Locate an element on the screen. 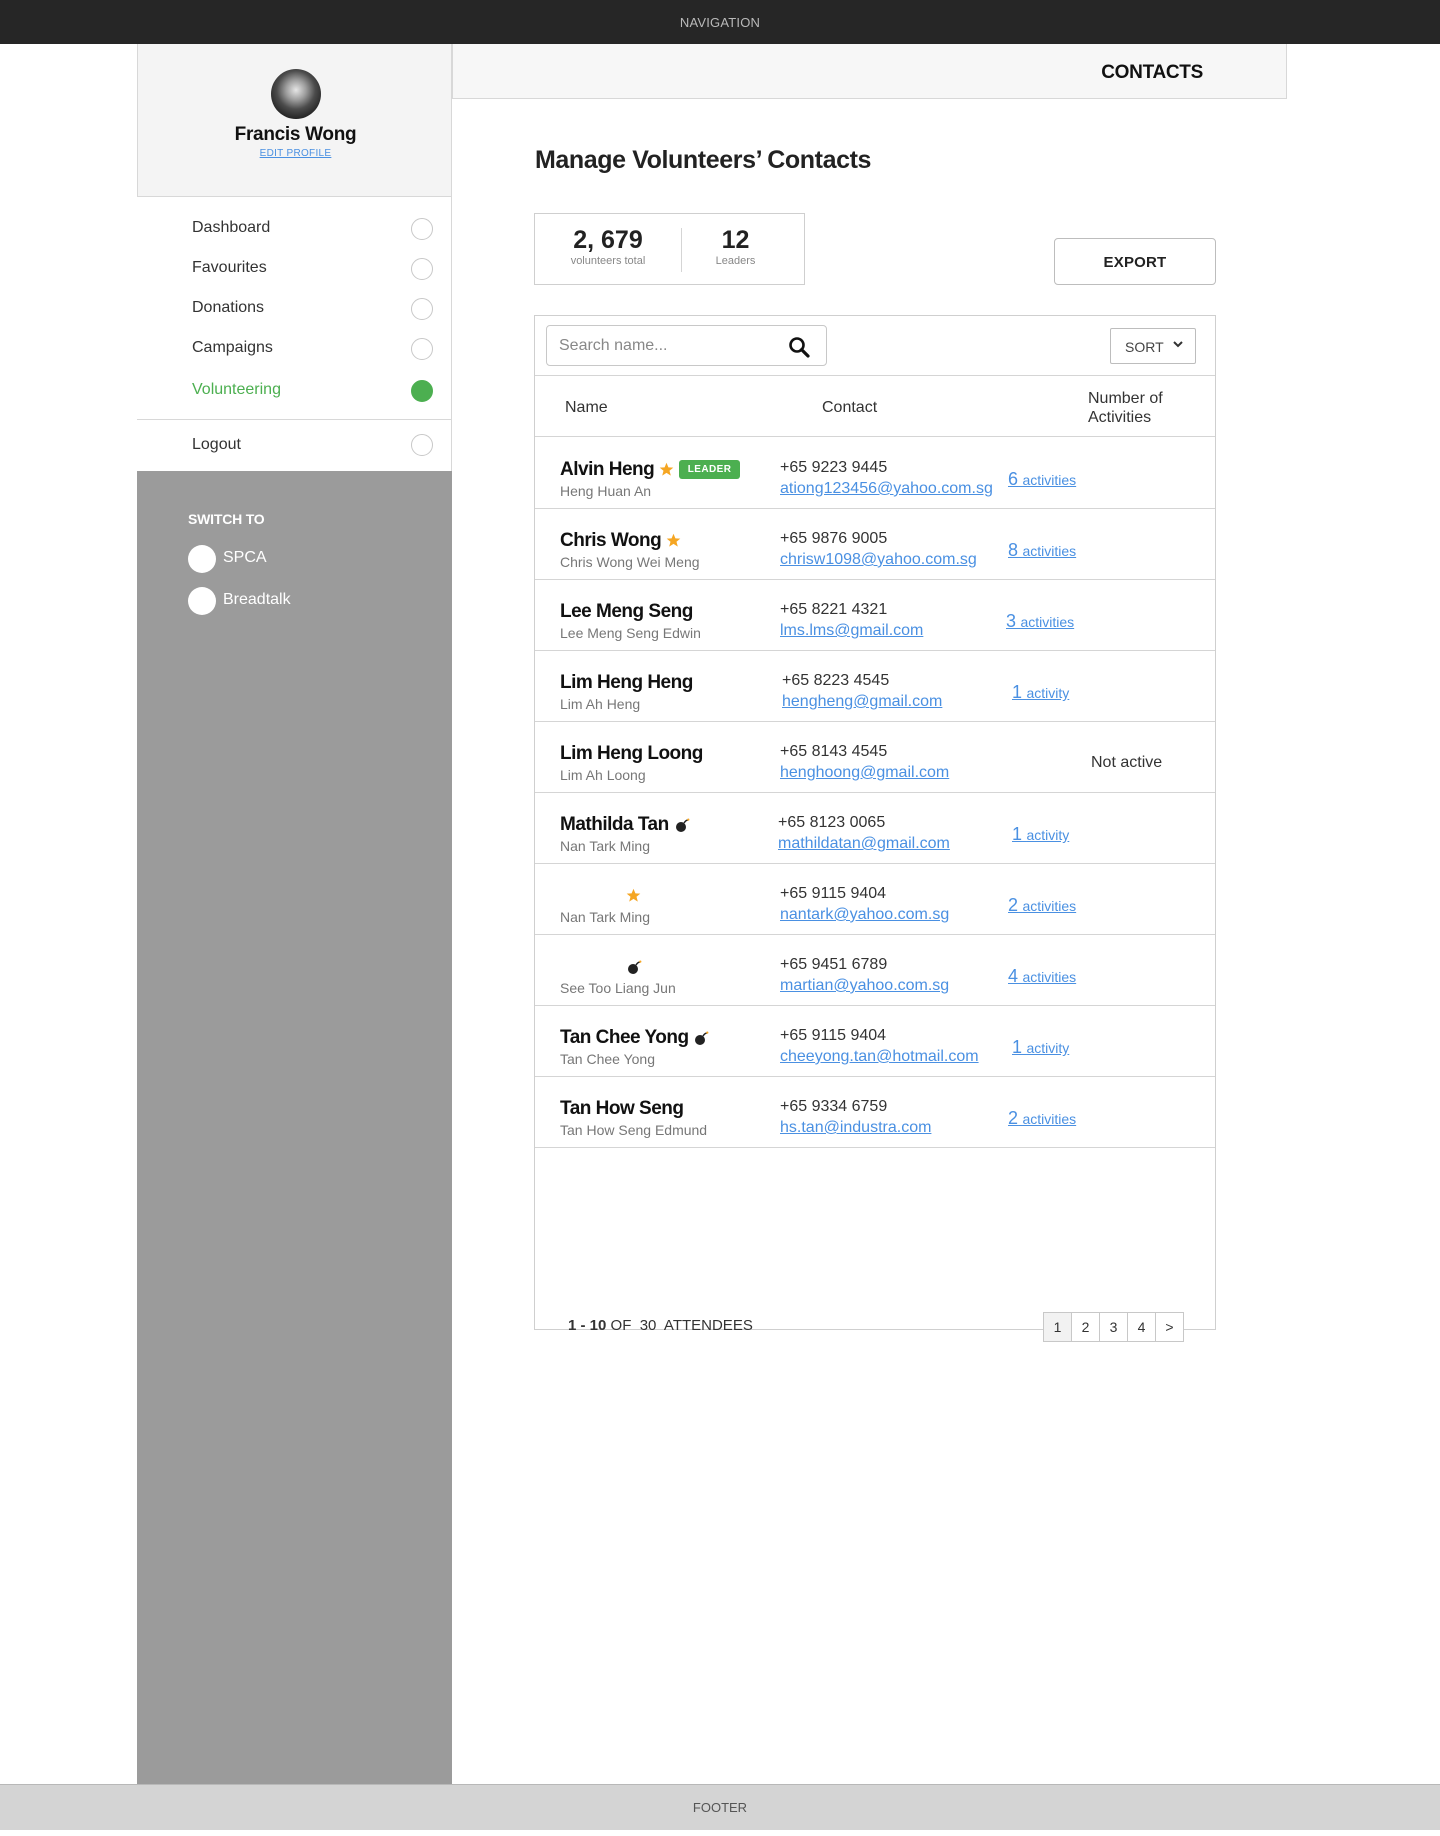 The image size is (1440, 1836). contact-email-link: lms.lms@gmail.com is located at coordinates (851, 631).